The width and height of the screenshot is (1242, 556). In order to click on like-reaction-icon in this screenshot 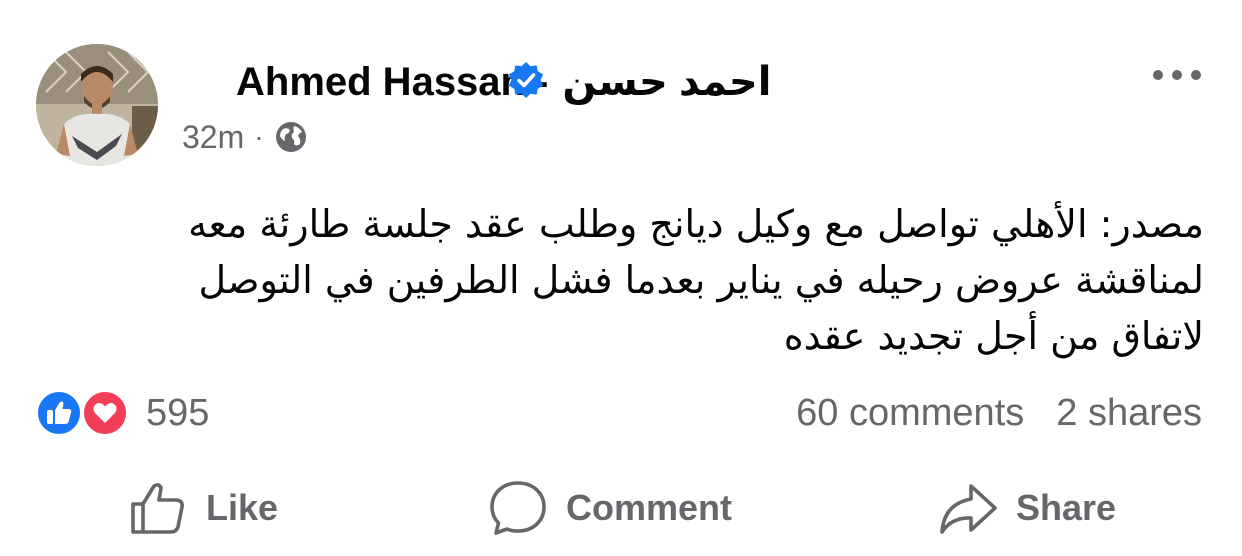, I will do `click(59, 413)`.